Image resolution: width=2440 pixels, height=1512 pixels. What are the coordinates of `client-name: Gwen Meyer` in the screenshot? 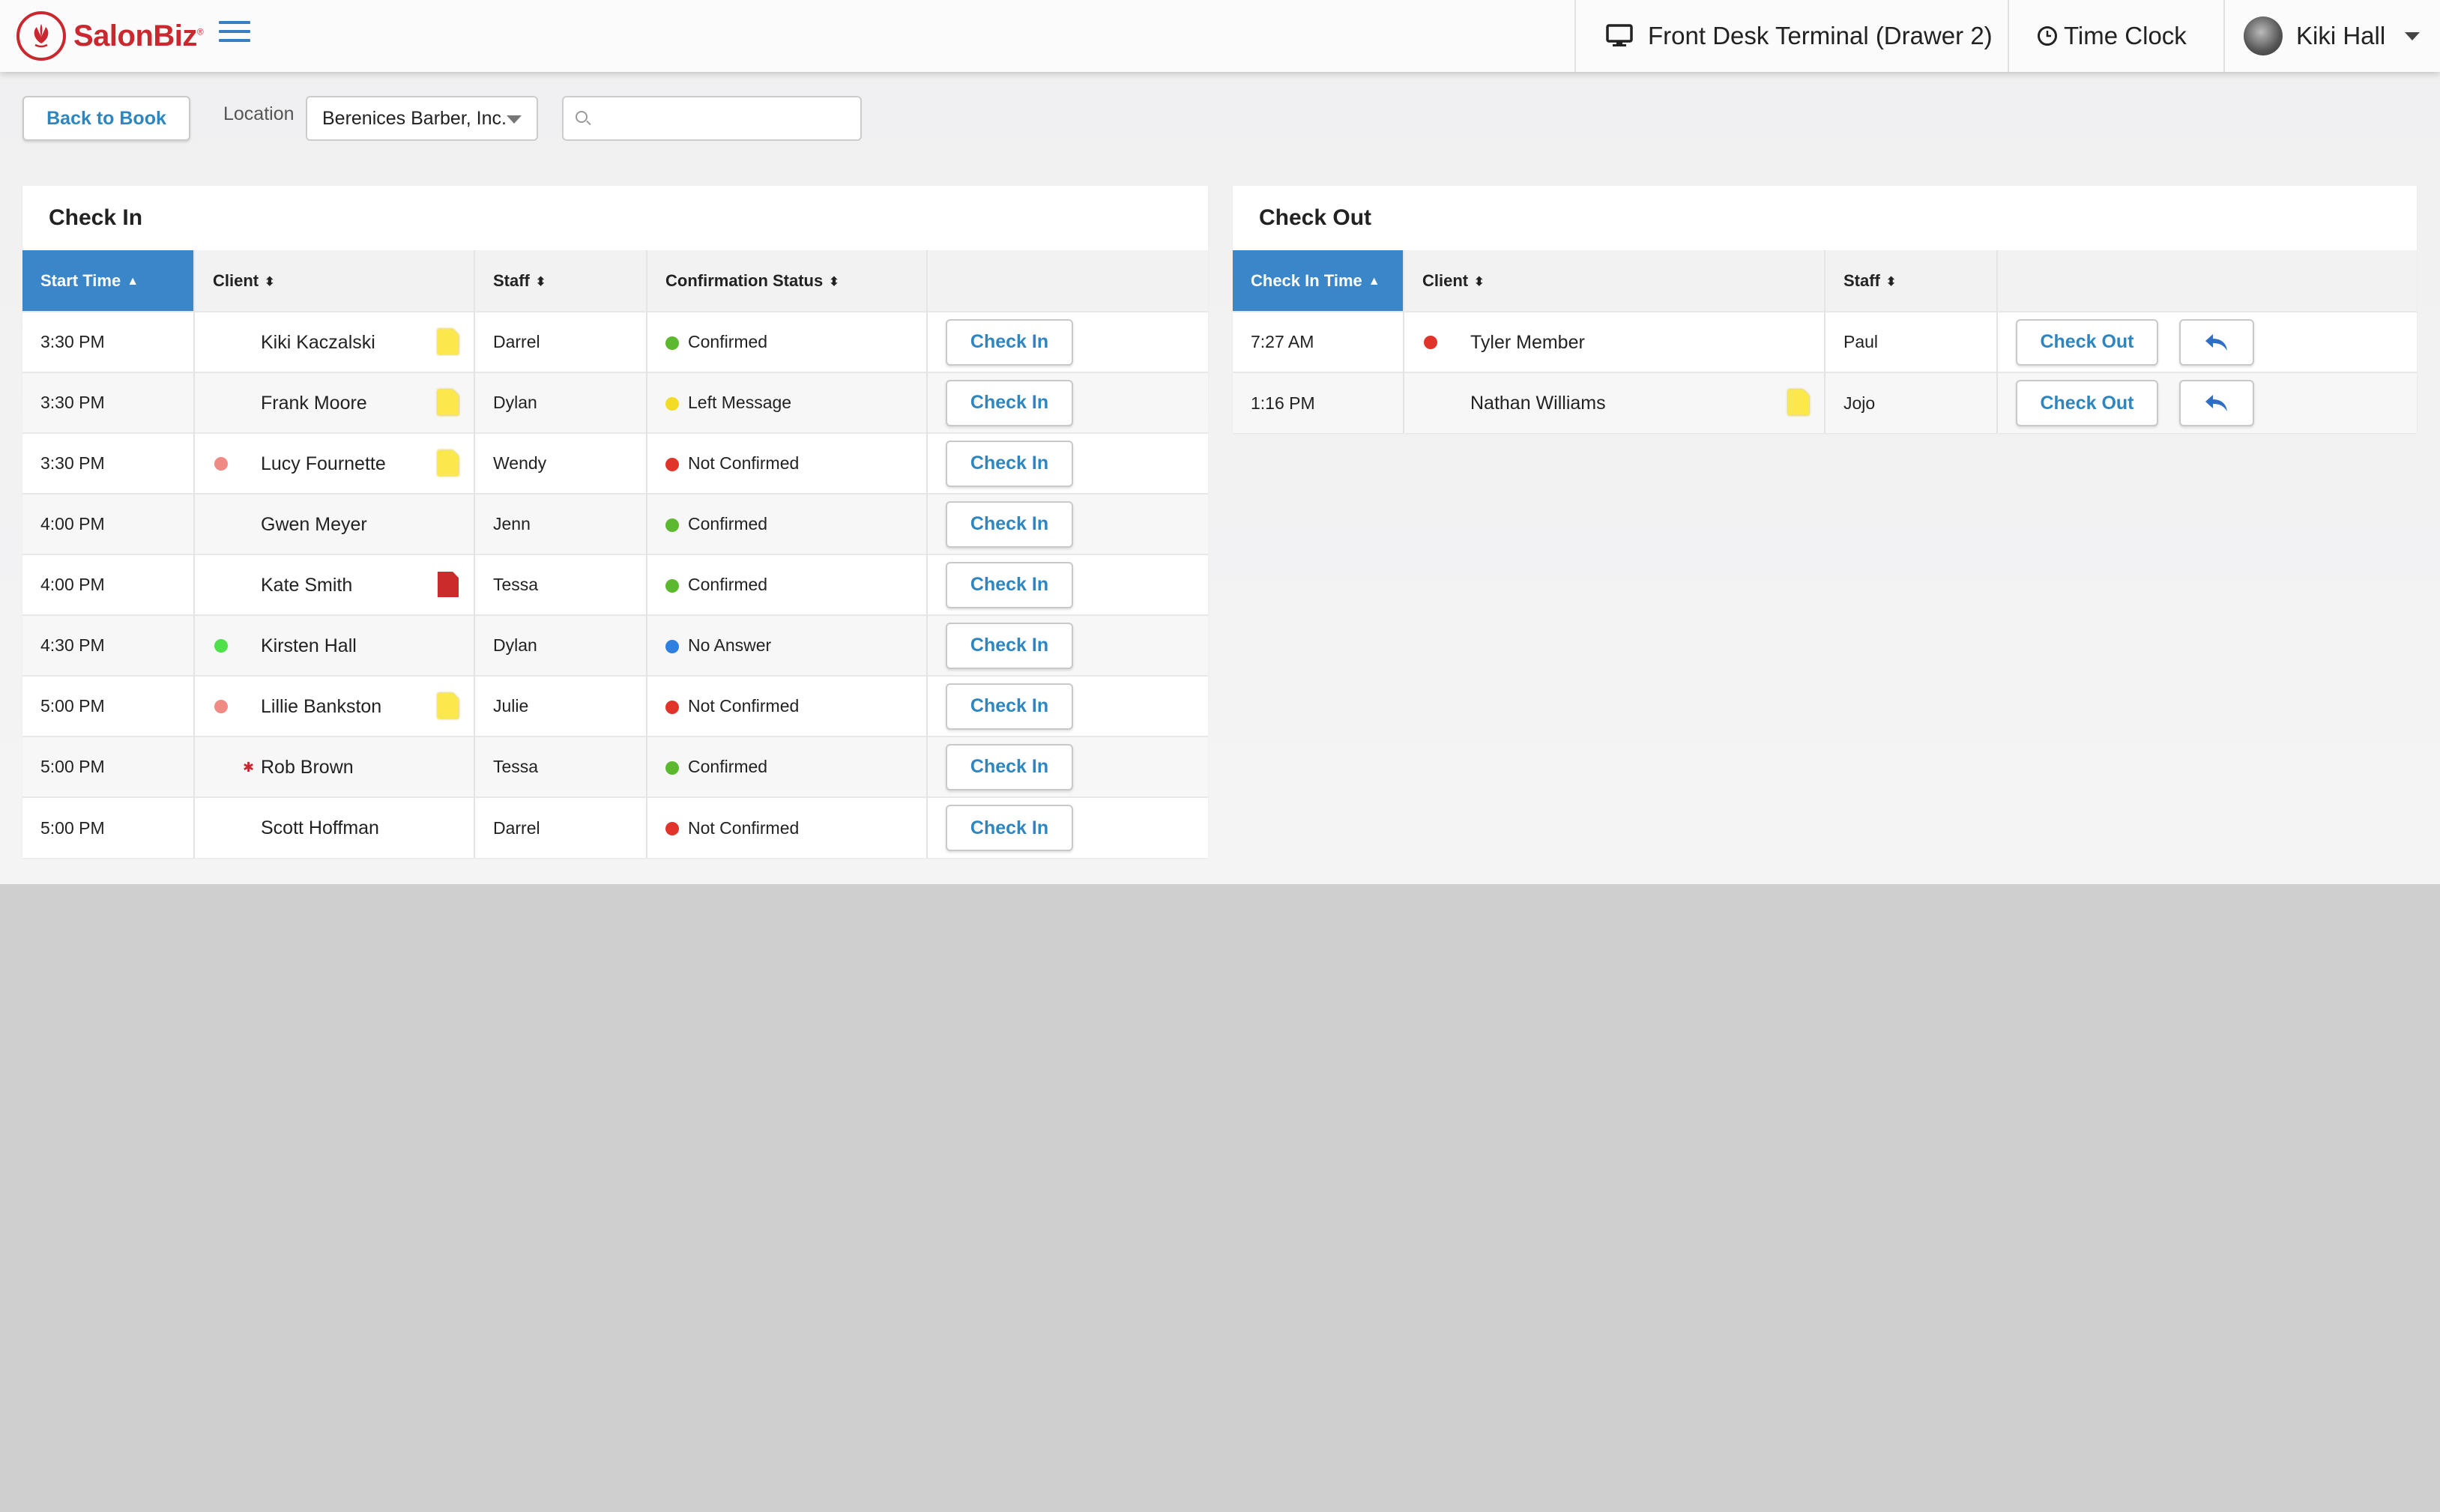 It's located at (314, 525).